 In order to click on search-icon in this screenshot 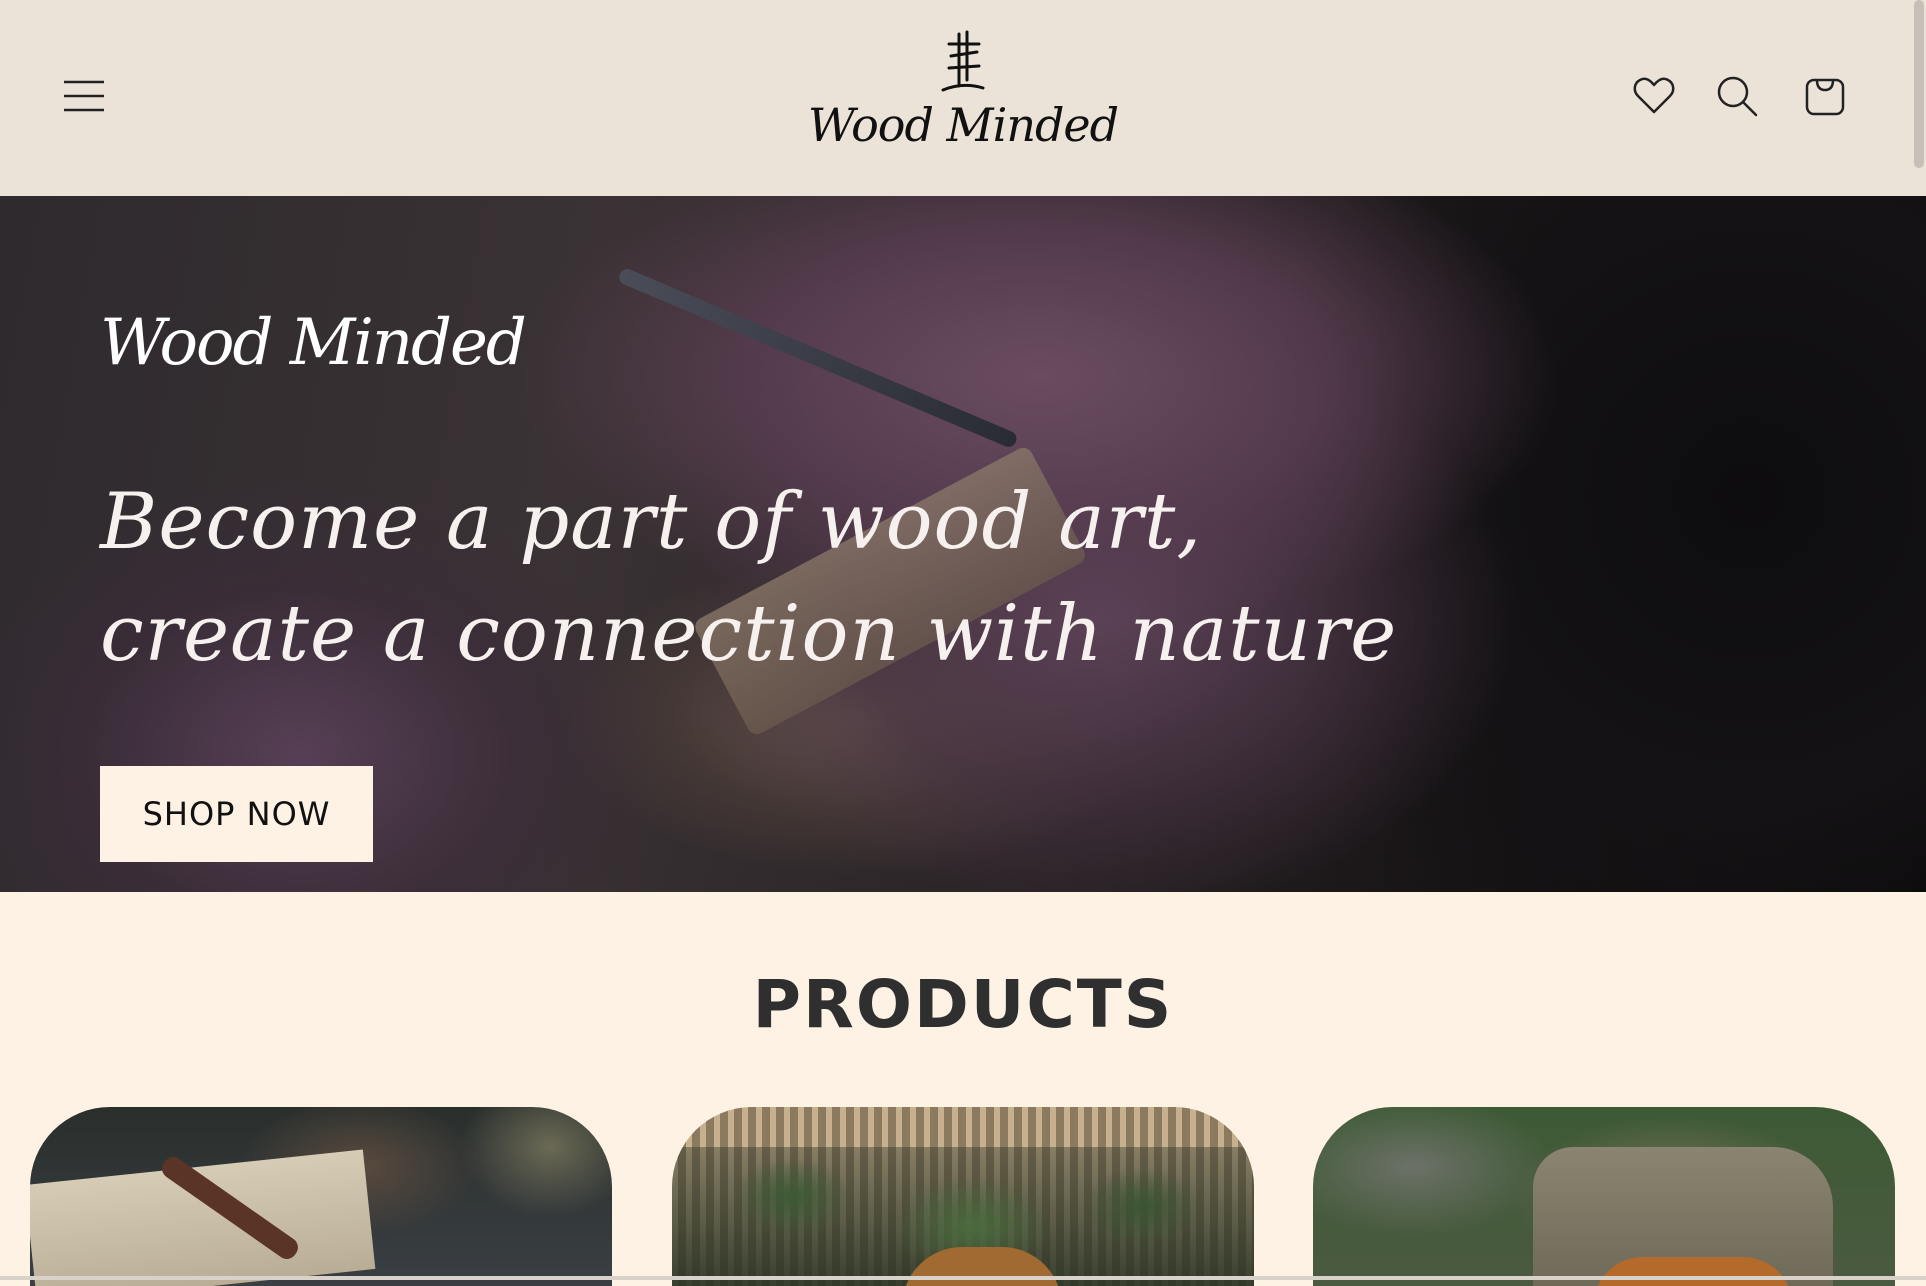, I will do `click(1737, 96)`.